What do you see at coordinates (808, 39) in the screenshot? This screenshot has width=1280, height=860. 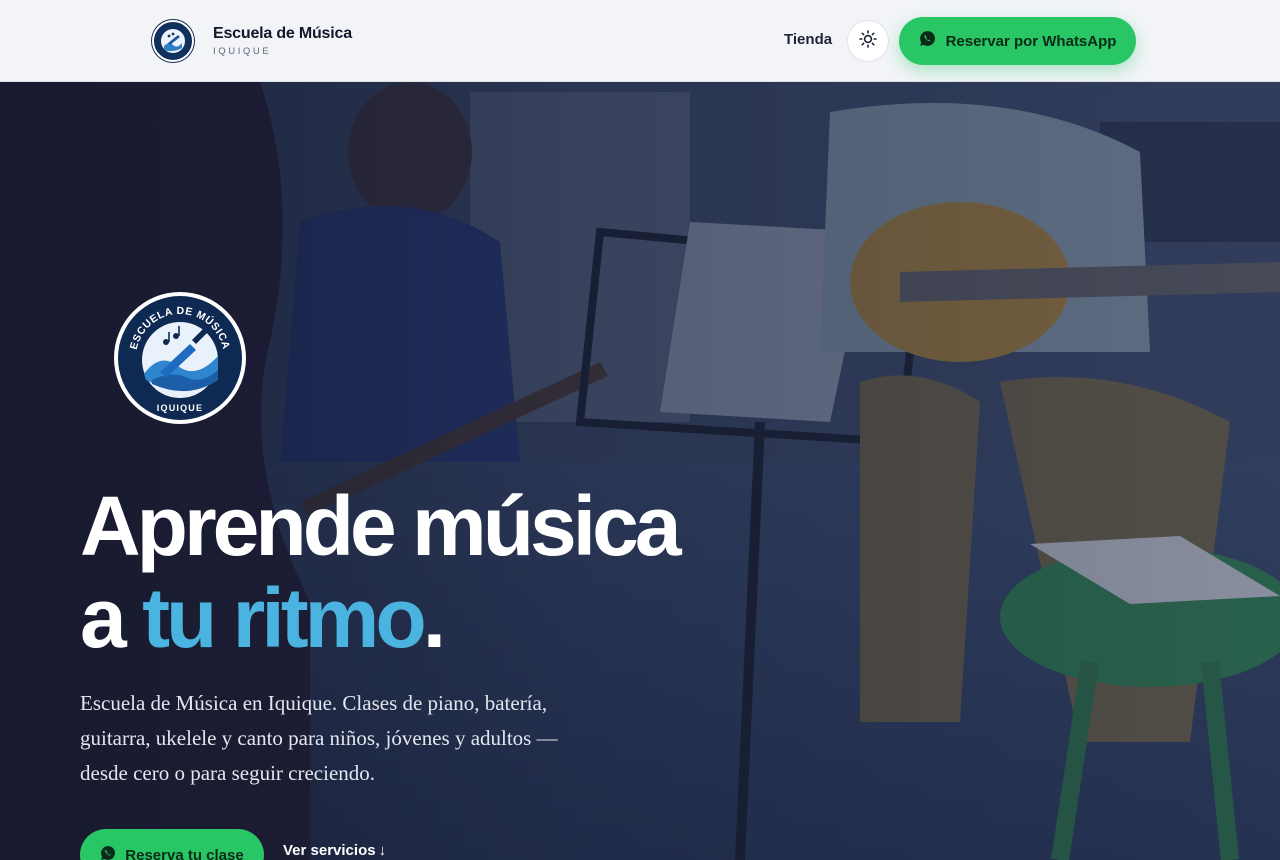 I see `nav-link-tienda: Tienda` at bounding box center [808, 39].